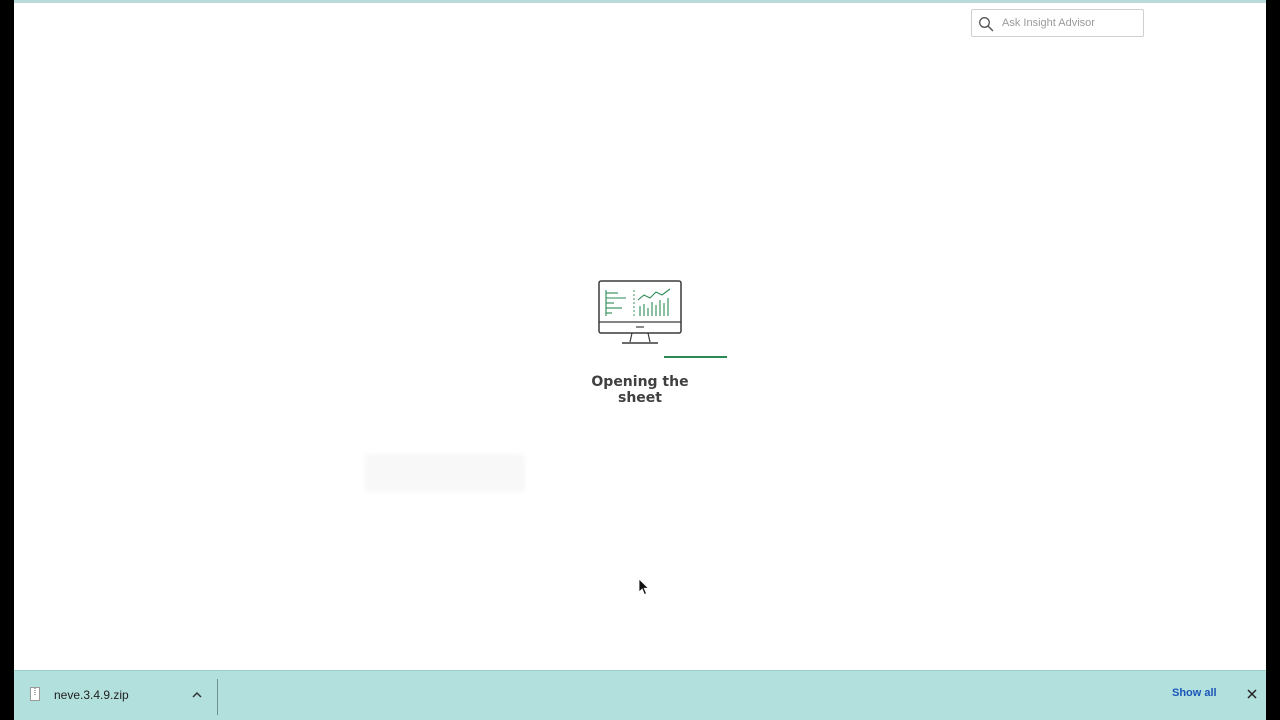 The width and height of the screenshot is (1280, 720). Describe the element at coordinates (197, 695) in the screenshot. I see `chevron-up-icon` at that location.